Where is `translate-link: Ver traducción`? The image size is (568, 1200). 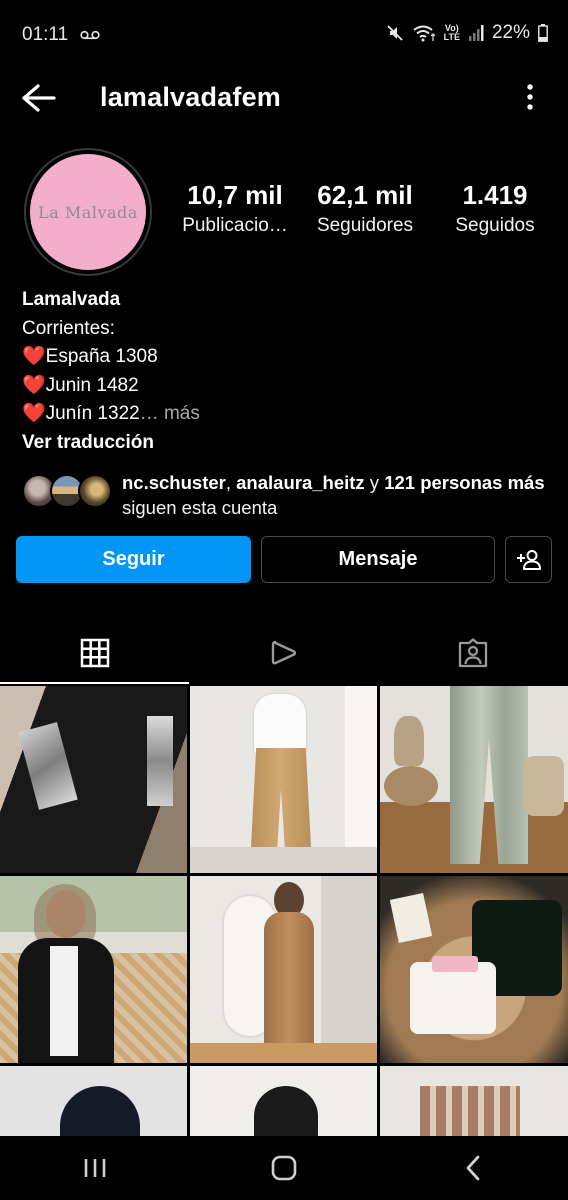 translate-link: Ver traducción is located at coordinates (282, 443).